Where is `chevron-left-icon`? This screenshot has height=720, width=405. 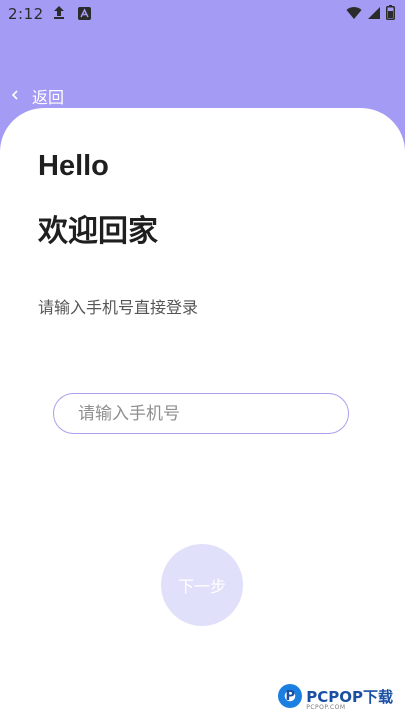 chevron-left-icon is located at coordinates (18, 96).